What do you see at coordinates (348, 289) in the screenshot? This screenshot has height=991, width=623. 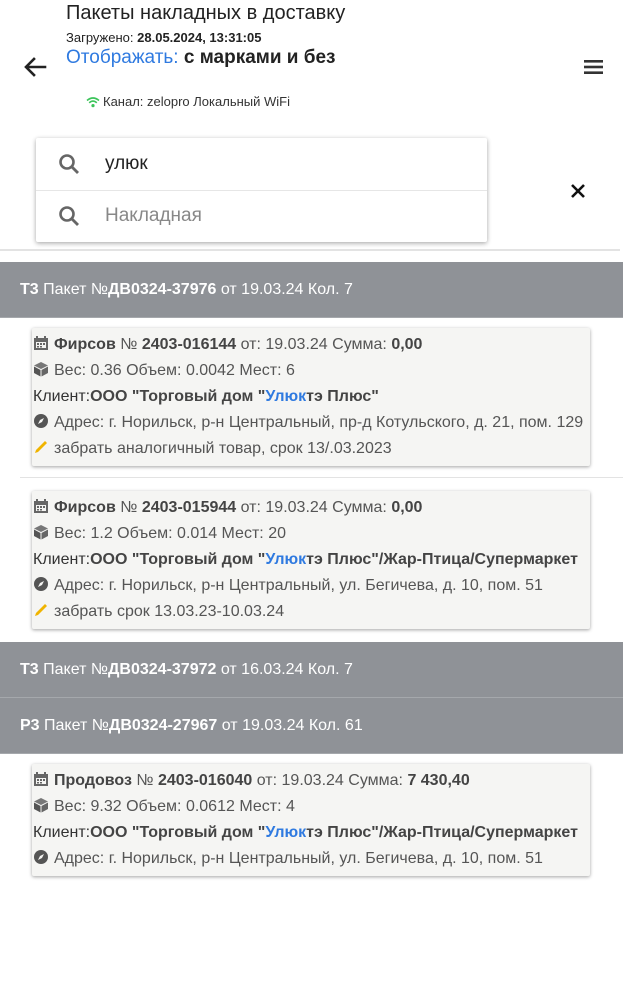 I see `package-count: 7` at bounding box center [348, 289].